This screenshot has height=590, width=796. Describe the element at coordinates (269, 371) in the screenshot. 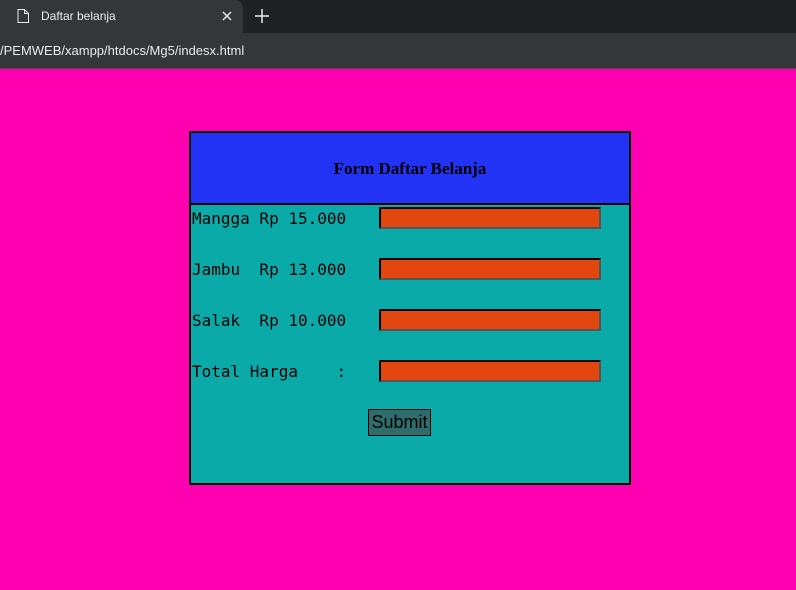

I see `total-harga-label: Total Harga :` at that location.